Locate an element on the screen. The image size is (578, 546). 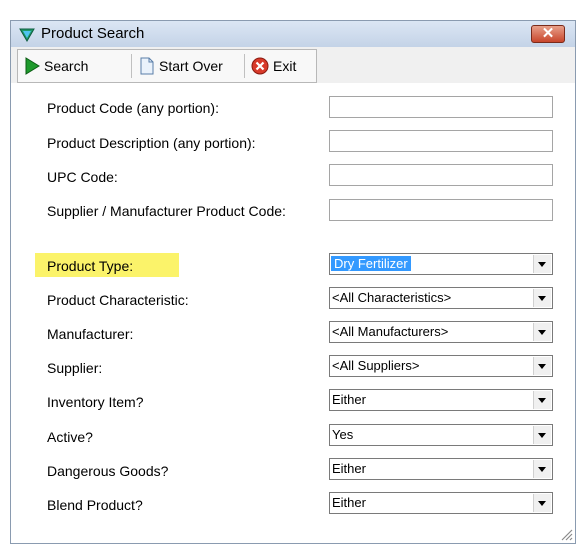
manufacturer-label: Manufacturer: is located at coordinates (90, 334).